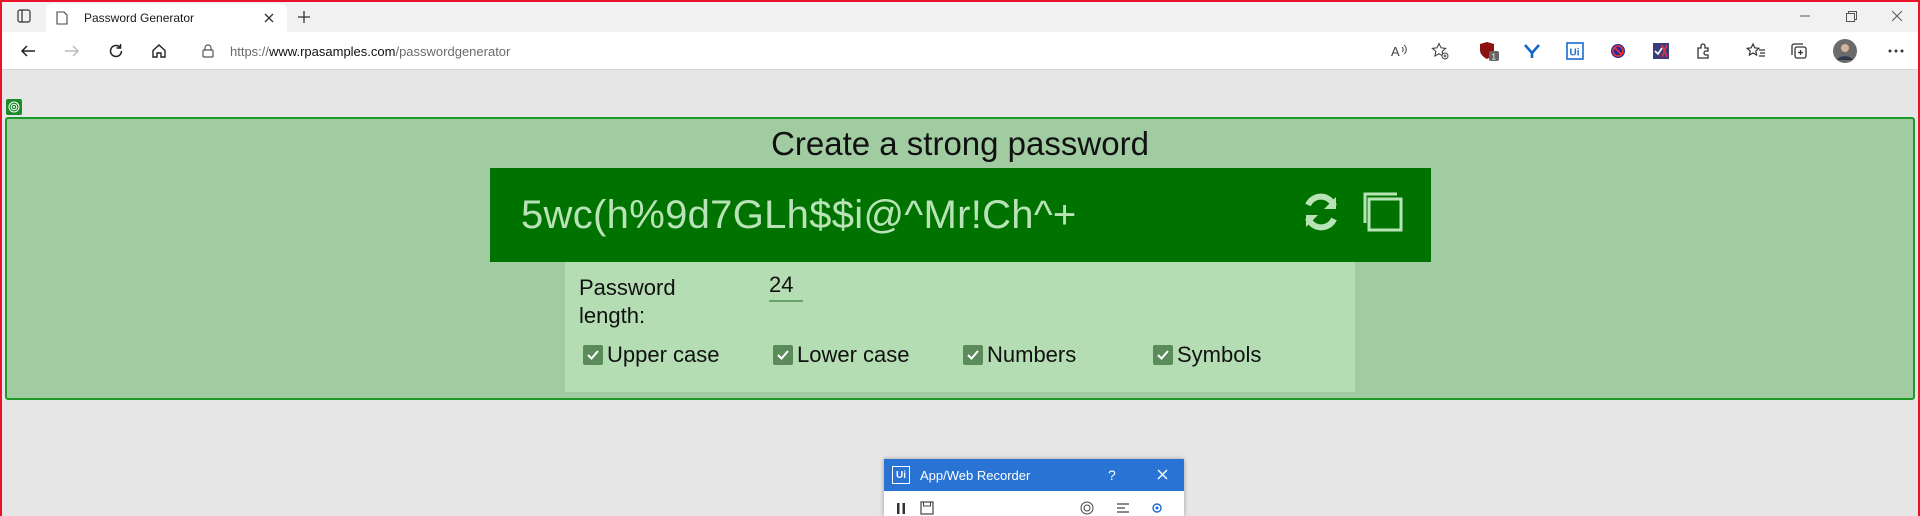 Image resolution: width=1920 pixels, height=516 pixels. Describe the element at coordinates (1532, 51) in the screenshot. I see `vpn-icon` at that location.